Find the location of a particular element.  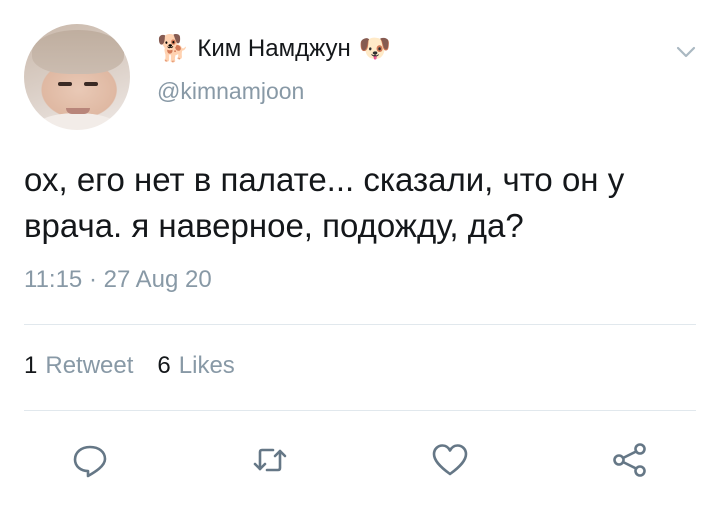

dog-emoji-icon: 🐕 is located at coordinates (173, 49).